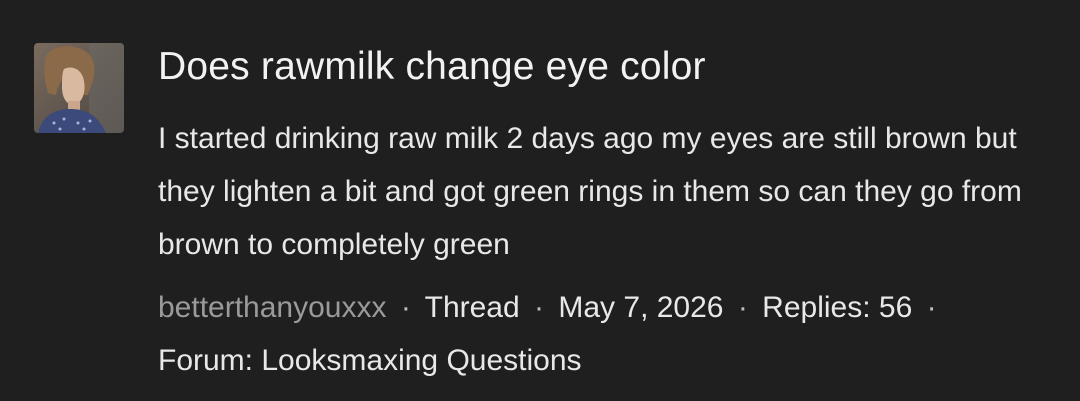 The image size is (1080, 401). Describe the element at coordinates (608, 67) in the screenshot. I see `result-title-link: Does rawmilk change eye color` at that location.